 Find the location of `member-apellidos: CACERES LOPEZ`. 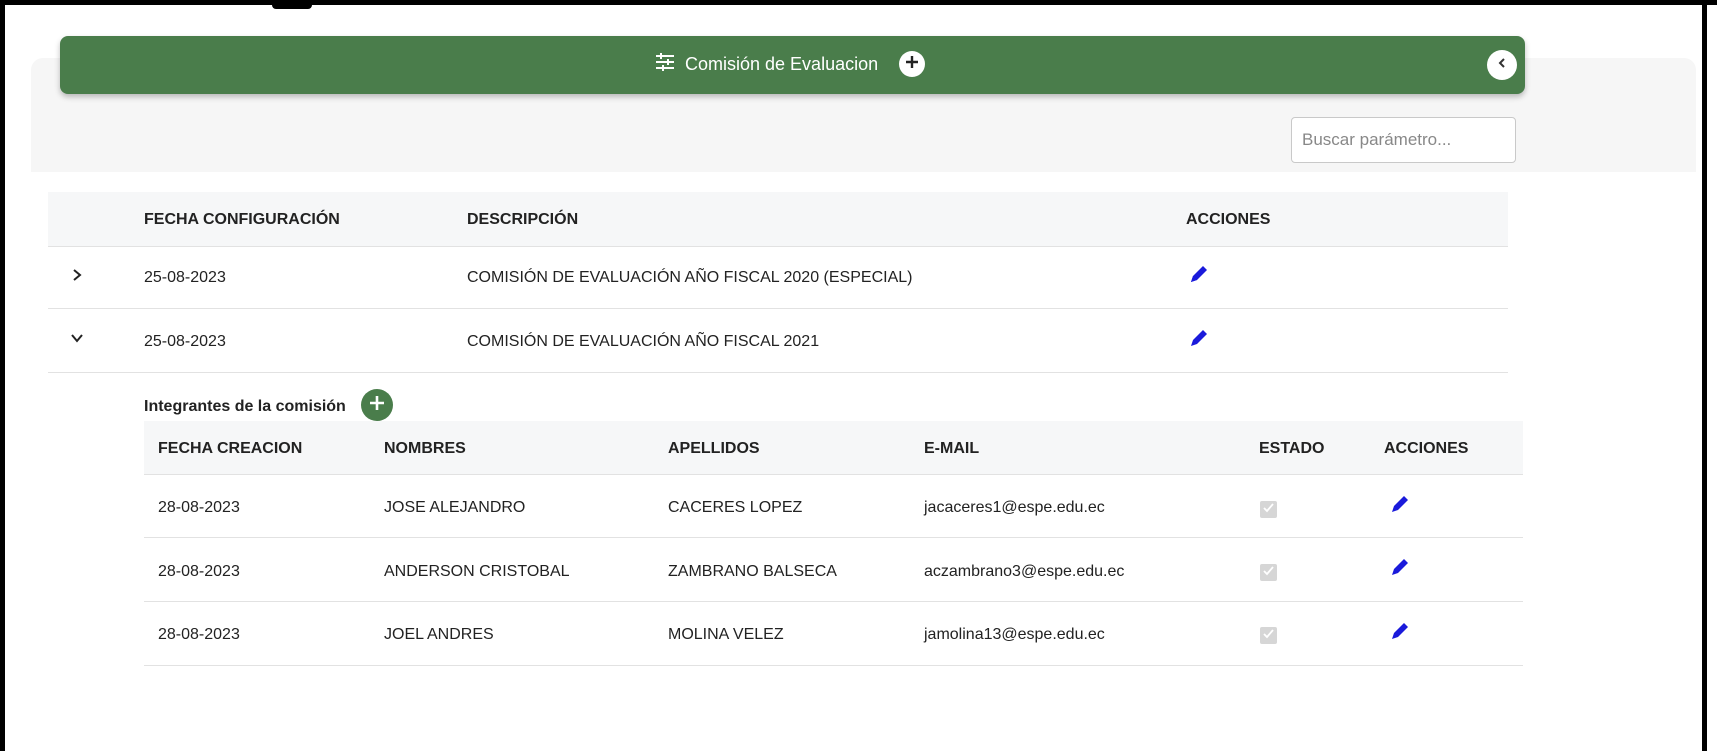

member-apellidos: CACERES LOPEZ is located at coordinates (735, 507).